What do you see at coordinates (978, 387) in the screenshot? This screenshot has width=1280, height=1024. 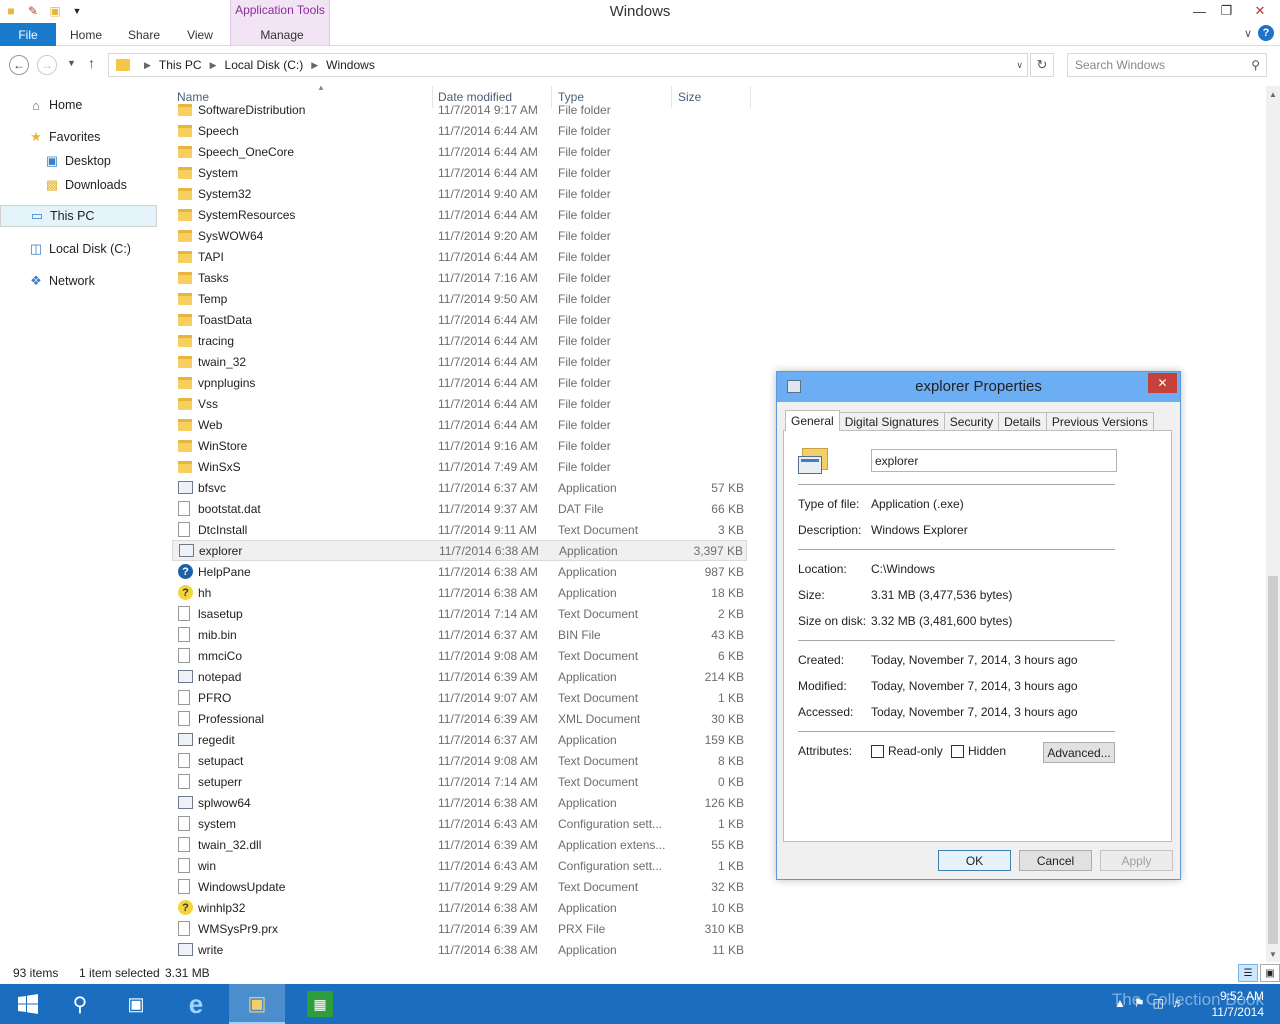 I see `dialog-title-bar: explorer Properties ✕` at bounding box center [978, 387].